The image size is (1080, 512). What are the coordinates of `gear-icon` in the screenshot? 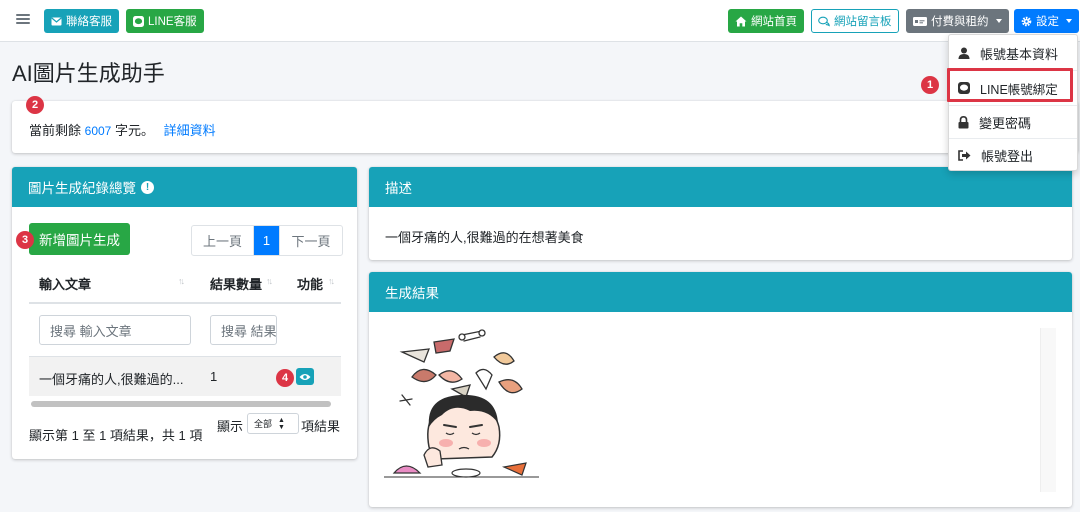 It's located at (1026, 21).